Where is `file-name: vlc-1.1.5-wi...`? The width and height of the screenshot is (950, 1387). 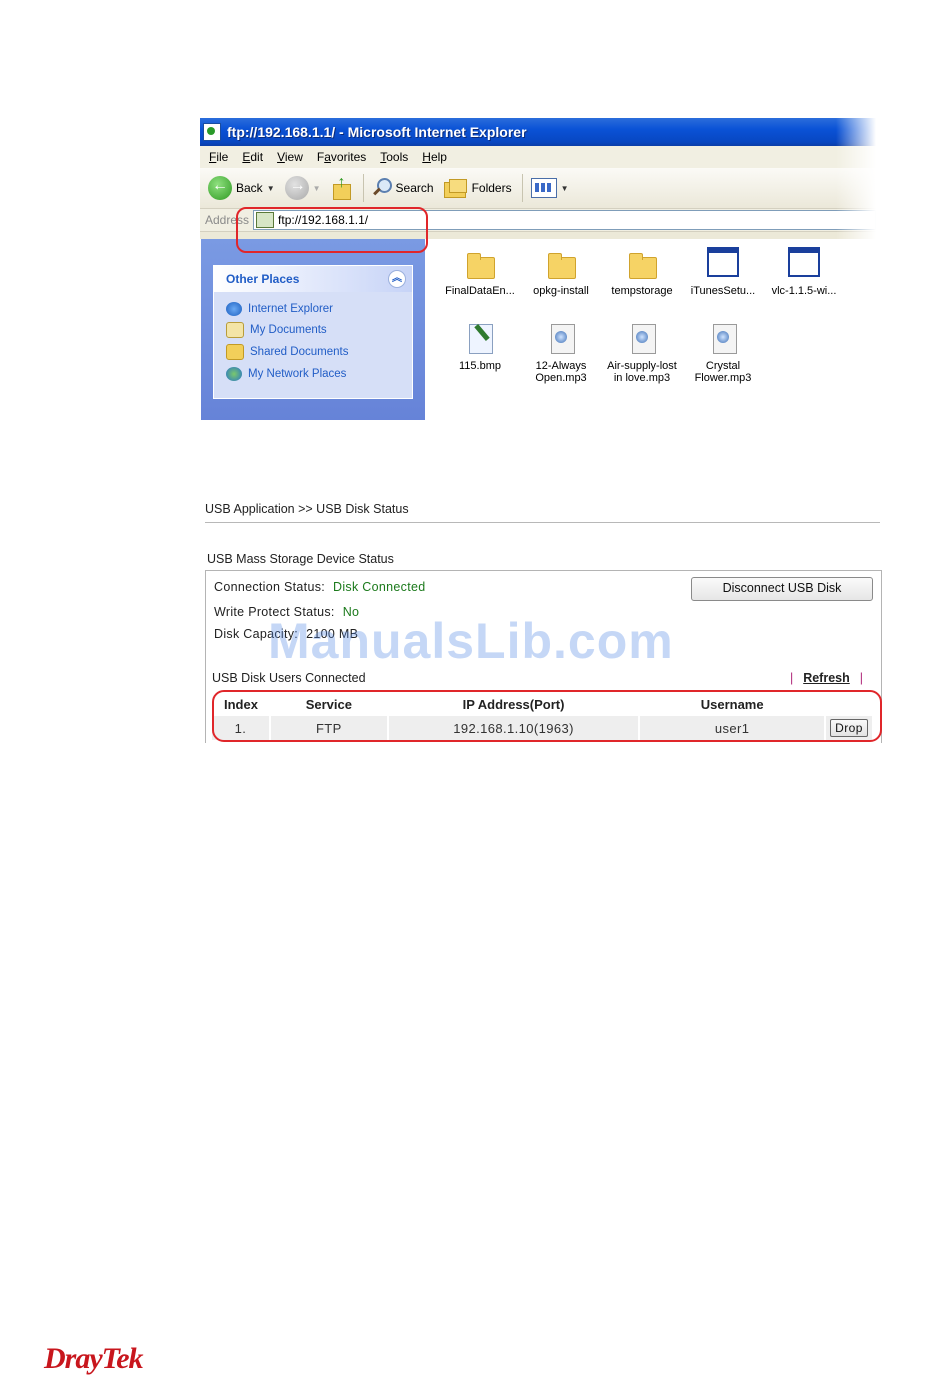 file-name: vlc-1.1.5-wi... is located at coordinates (804, 291).